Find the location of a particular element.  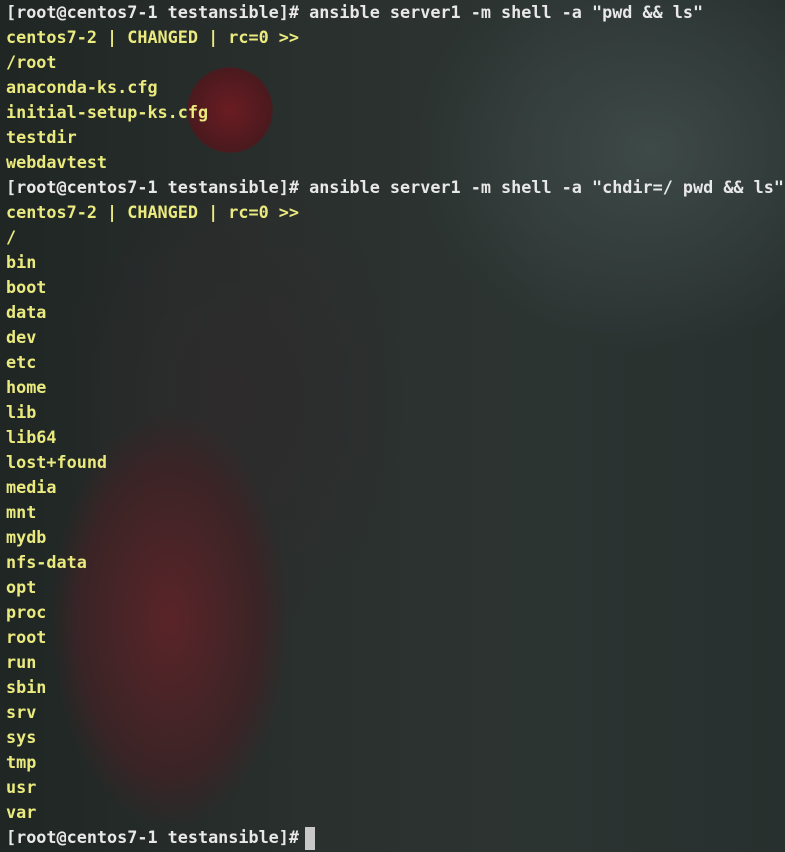

output-line: tmp is located at coordinates (21, 762).